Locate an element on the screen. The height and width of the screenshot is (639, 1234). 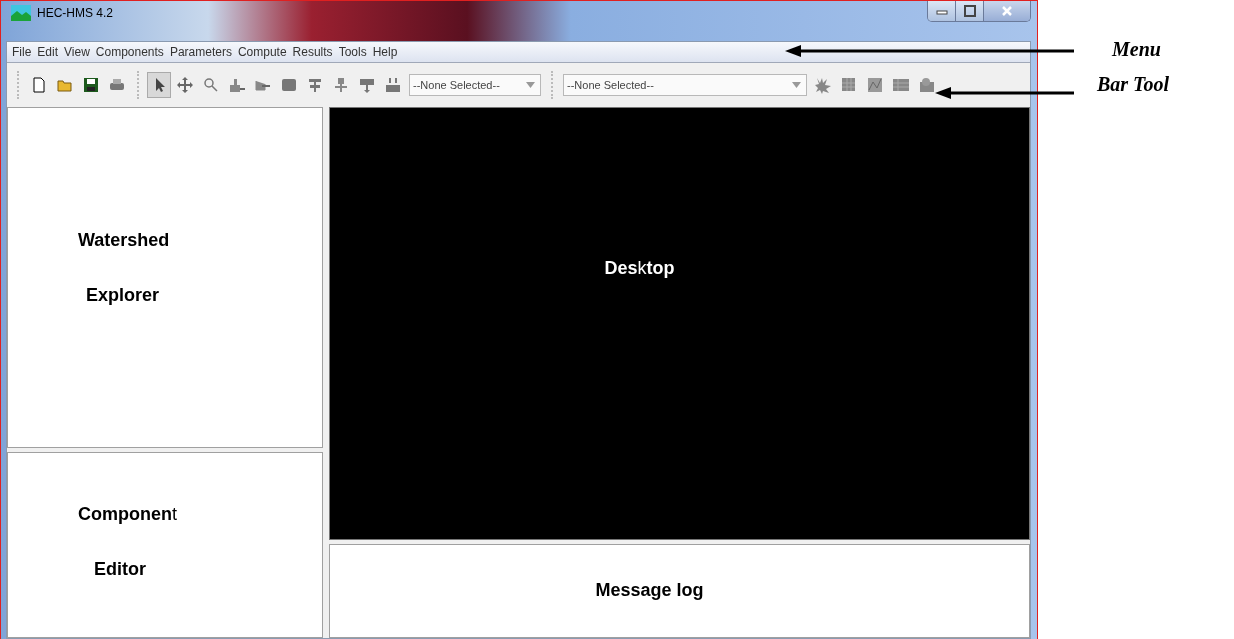
panel-label: Desktop is located at coordinates (639, 269).